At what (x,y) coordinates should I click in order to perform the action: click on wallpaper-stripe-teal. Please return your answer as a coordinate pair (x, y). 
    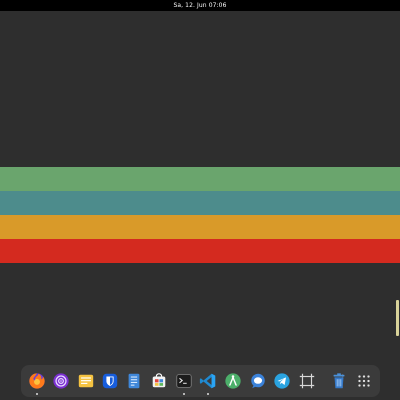
    Looking at the image, I should click on (200, 203).